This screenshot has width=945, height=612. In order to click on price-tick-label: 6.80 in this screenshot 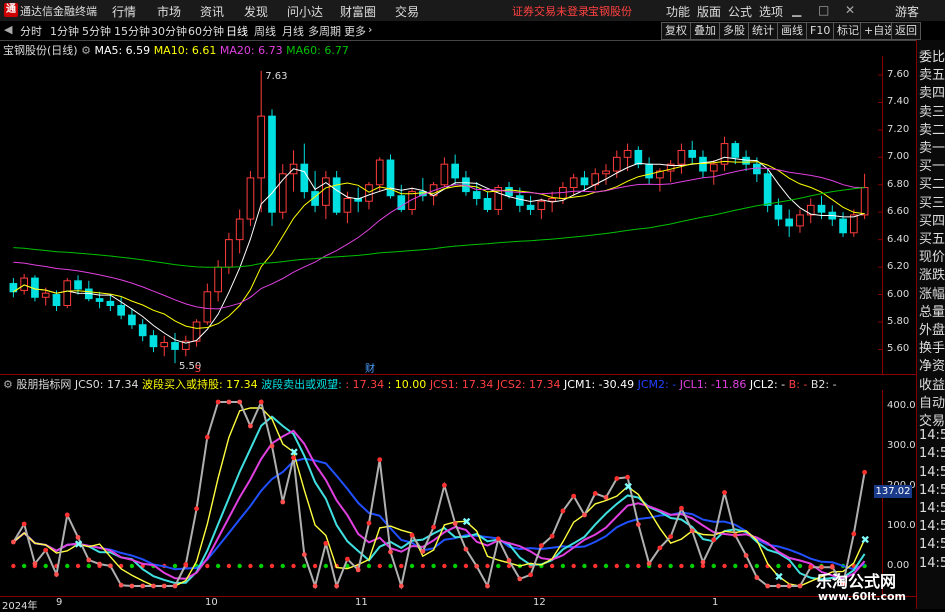, I will do `click(898, 184)`.